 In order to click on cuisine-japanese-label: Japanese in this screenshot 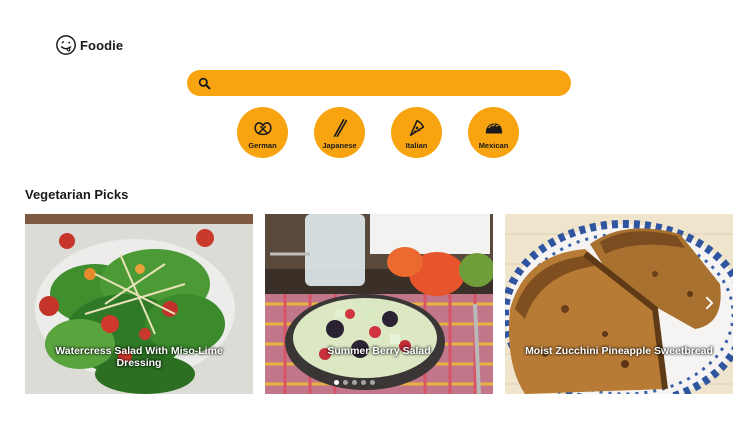, I will do `click(339, 145)`.